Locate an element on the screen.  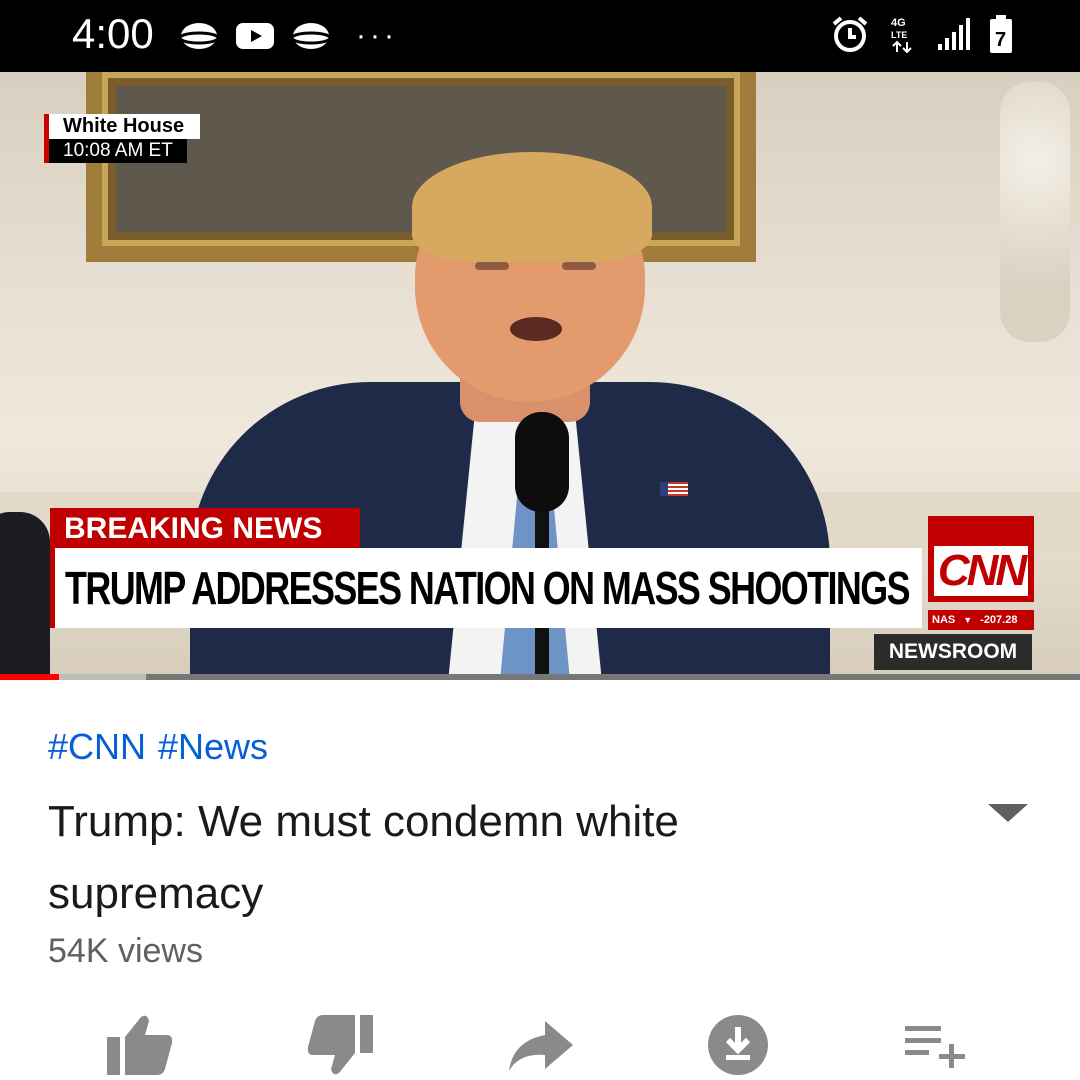
progress-played is located at coordinates (30, 677).